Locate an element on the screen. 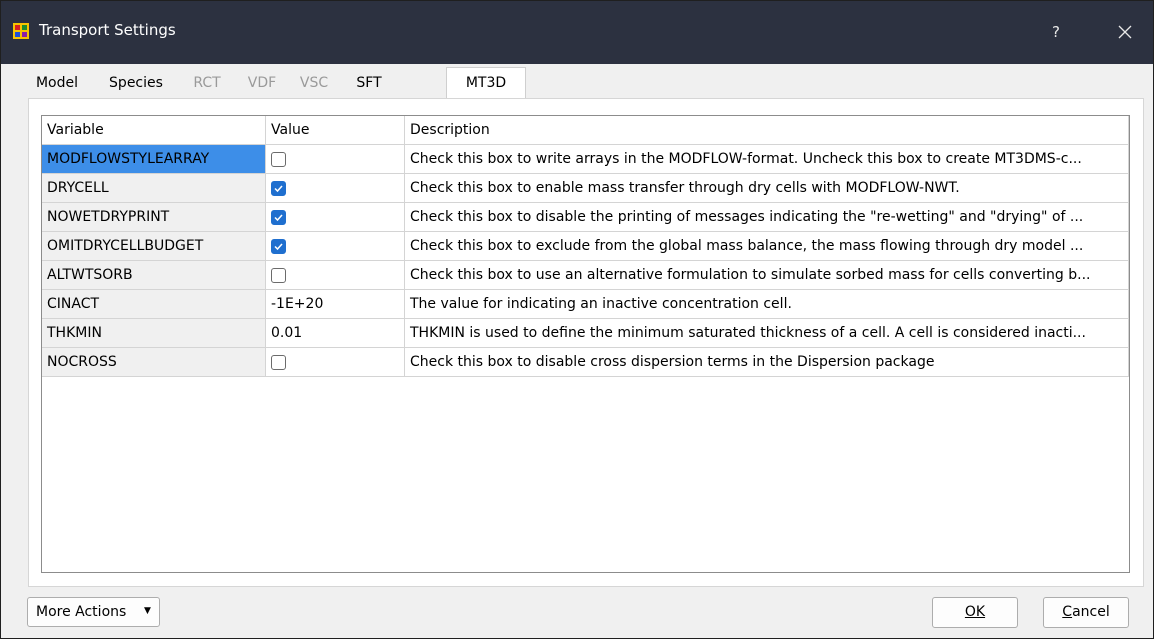  variable-cell: OMITDRYCELLBUDGET is located at coordinates (154, 246).